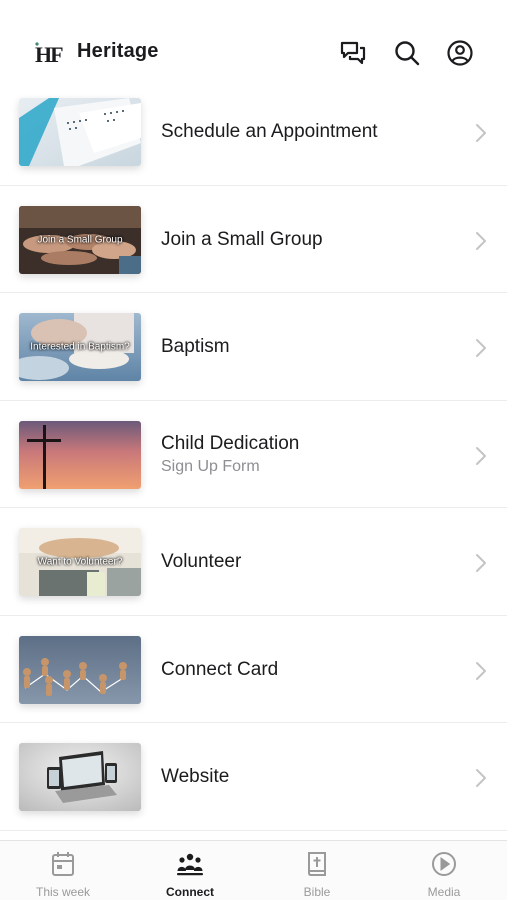 The height and width of the screenshot is (900, 507). I want to click on list-item-text: Connect Card, so click(219, 670).